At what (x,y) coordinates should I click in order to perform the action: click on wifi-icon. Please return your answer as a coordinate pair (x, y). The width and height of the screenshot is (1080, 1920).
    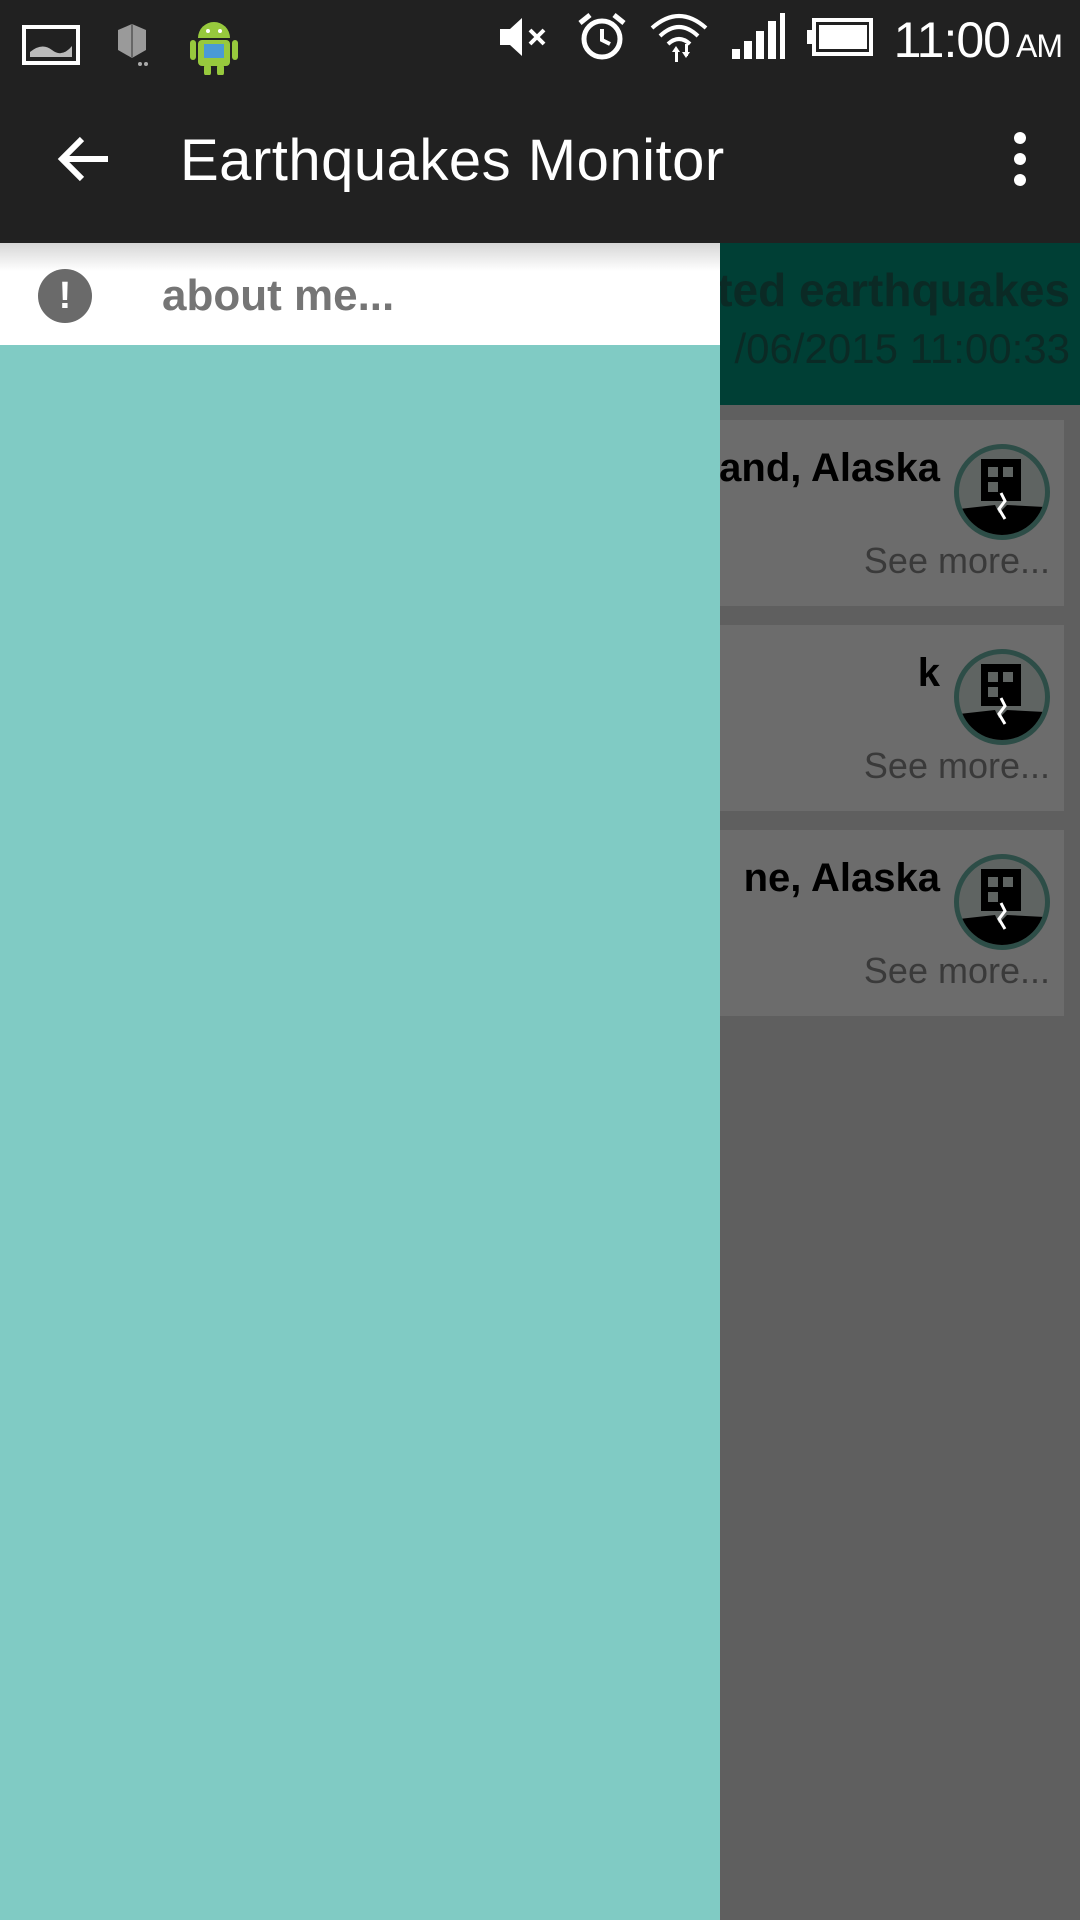
    Looking at the image, I should click on (679, 39).